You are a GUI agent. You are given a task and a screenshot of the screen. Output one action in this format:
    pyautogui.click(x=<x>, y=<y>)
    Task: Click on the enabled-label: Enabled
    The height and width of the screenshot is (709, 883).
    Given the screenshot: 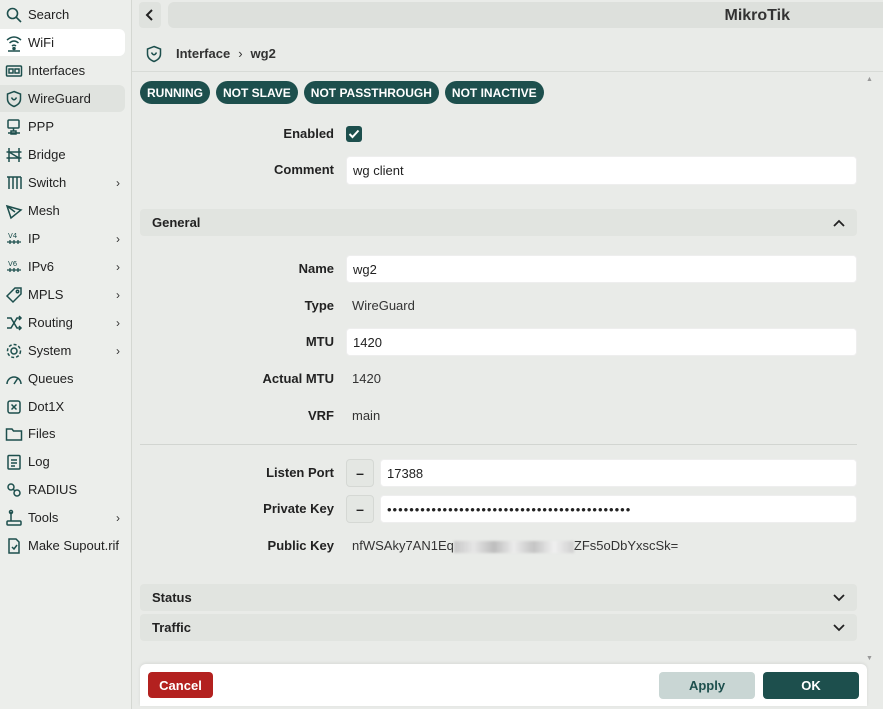 What is the action you would take?
    pyautogui.click(x=308, y=133)
    